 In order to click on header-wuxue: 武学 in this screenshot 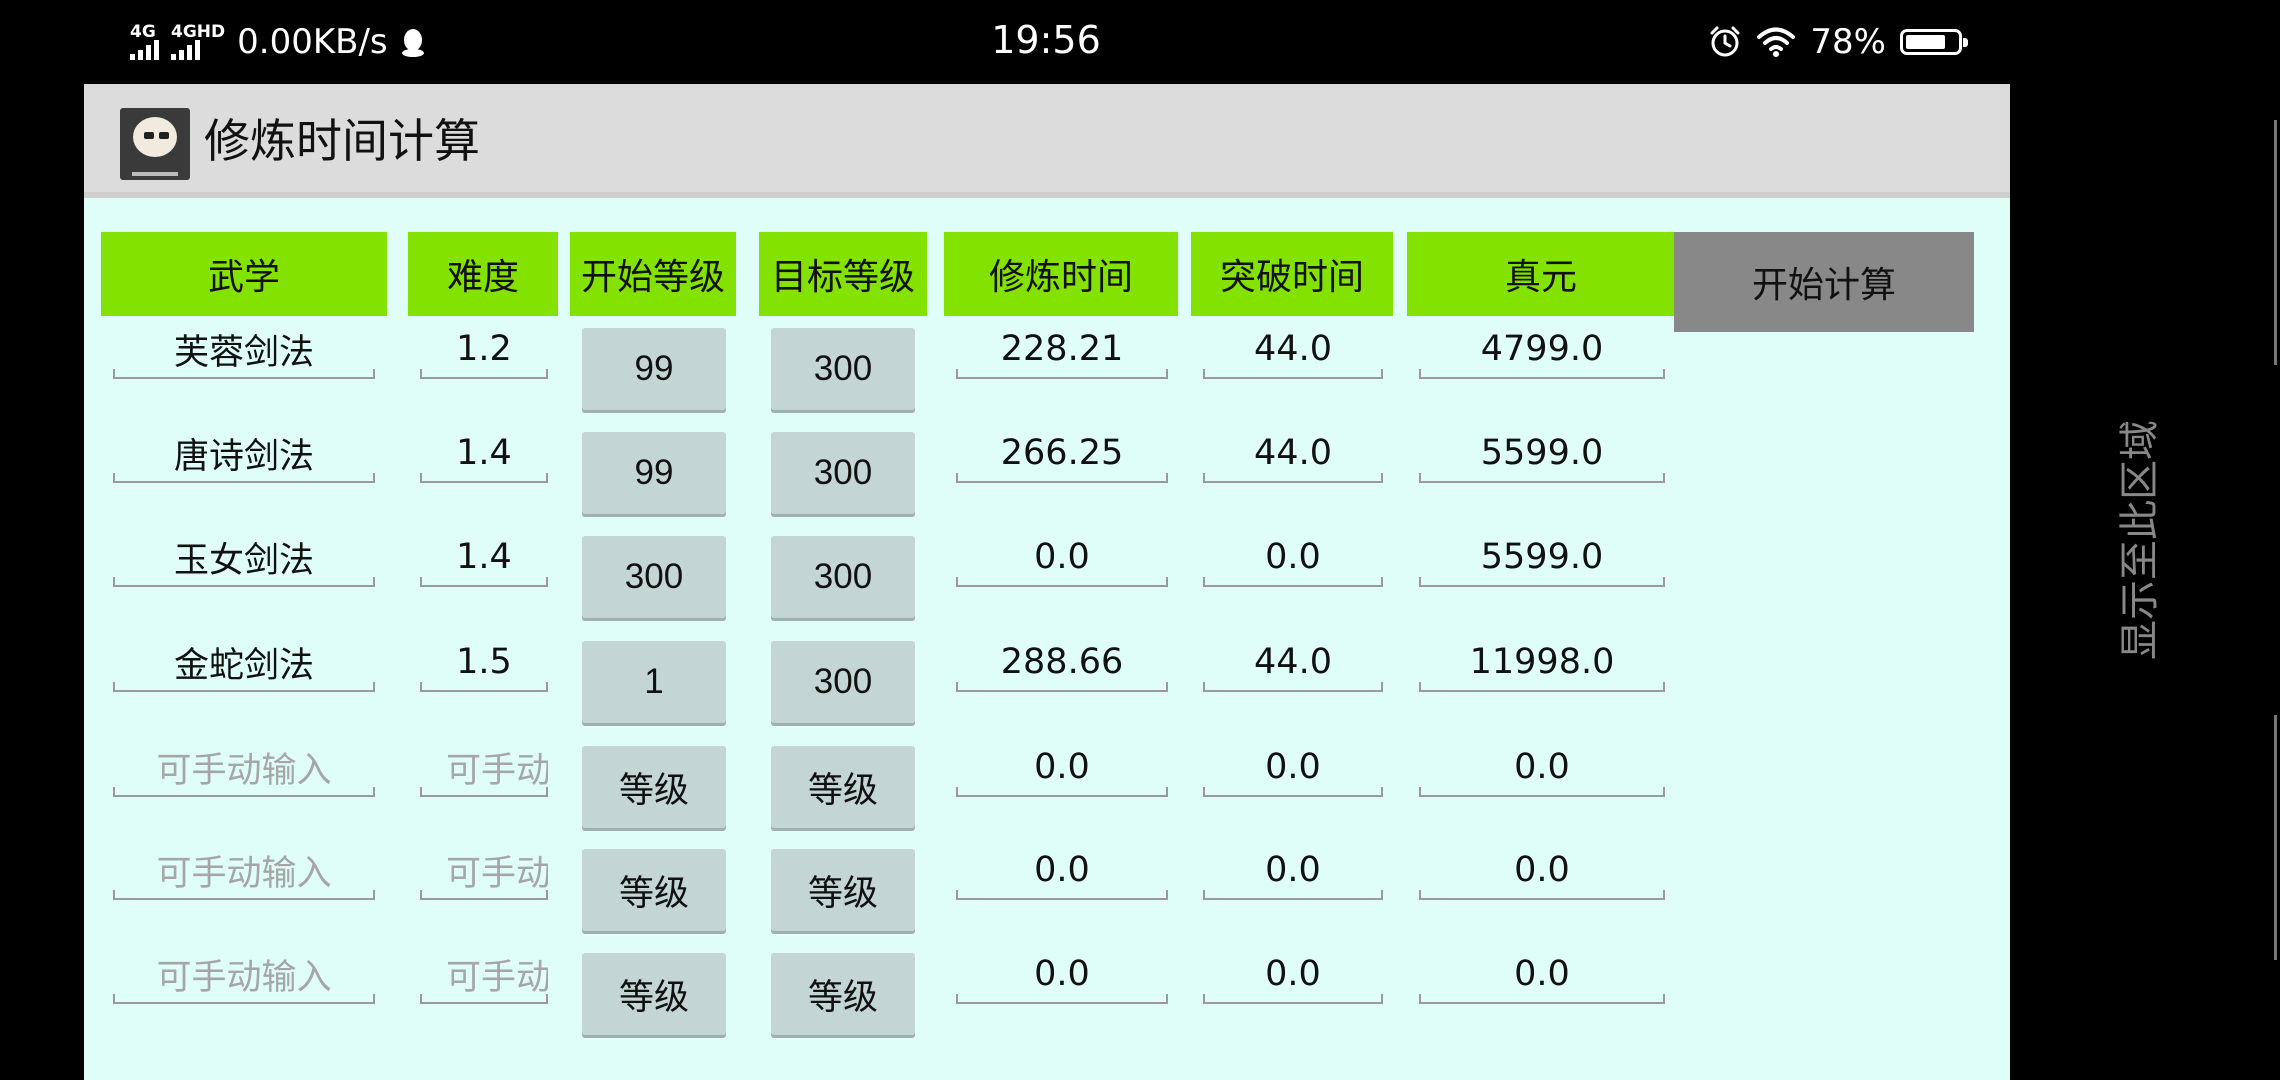, I will do `click(244, 274)`.